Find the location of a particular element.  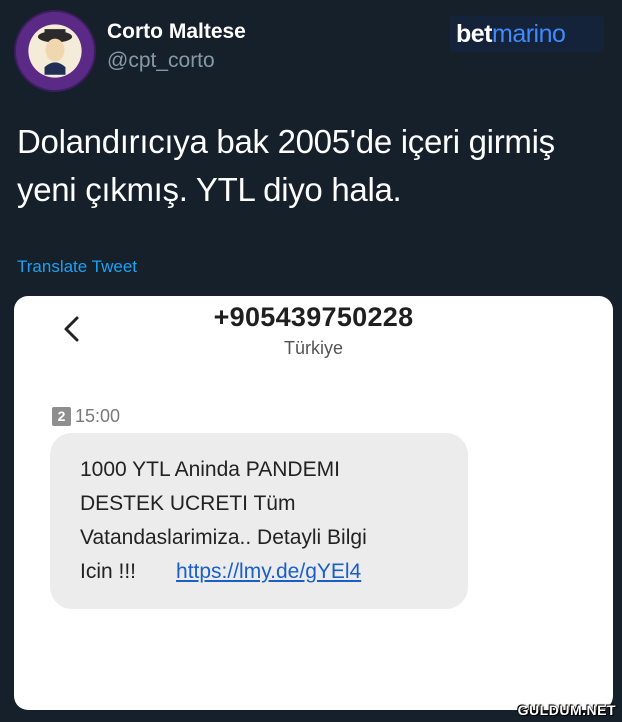

brand-logo-part2: marino is located at coordinates (529, 34).